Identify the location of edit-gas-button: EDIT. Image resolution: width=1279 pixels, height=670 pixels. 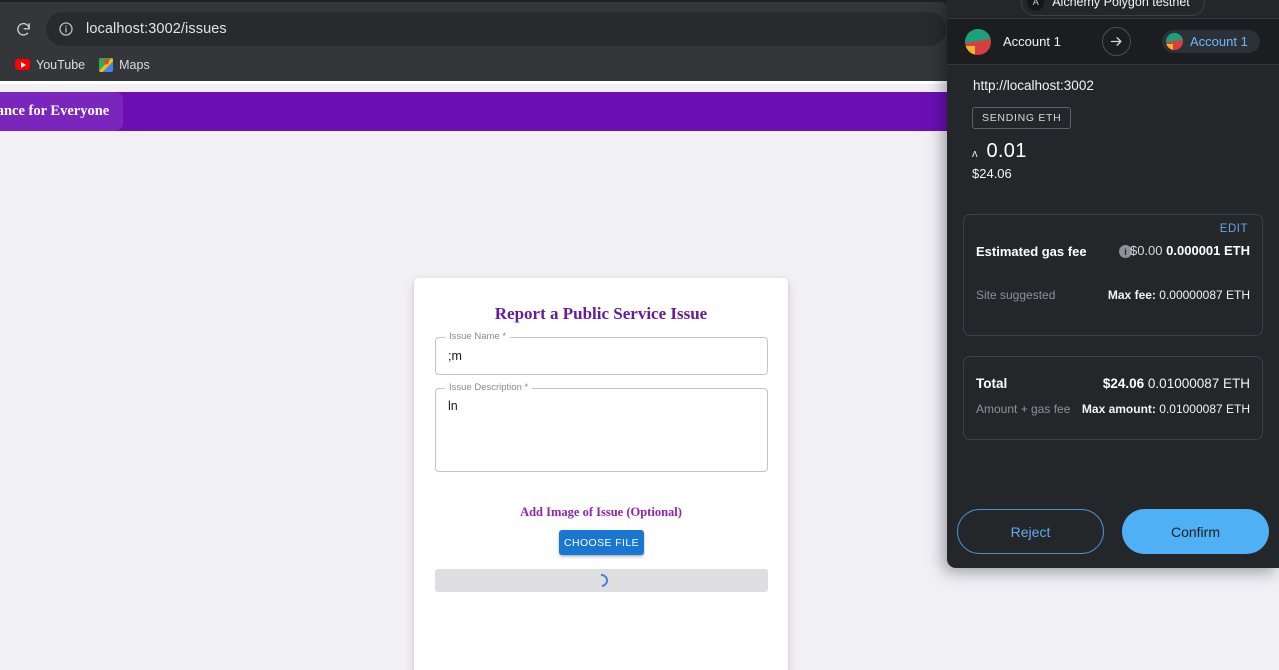
(1234, 229).